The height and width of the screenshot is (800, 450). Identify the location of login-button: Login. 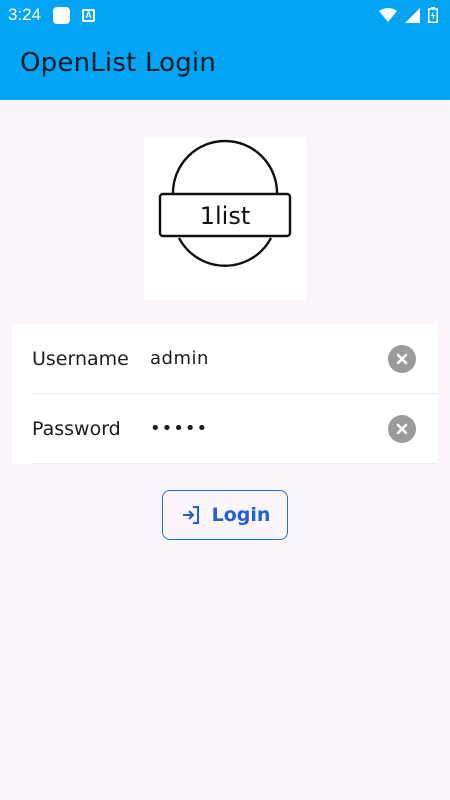
(225, 515).